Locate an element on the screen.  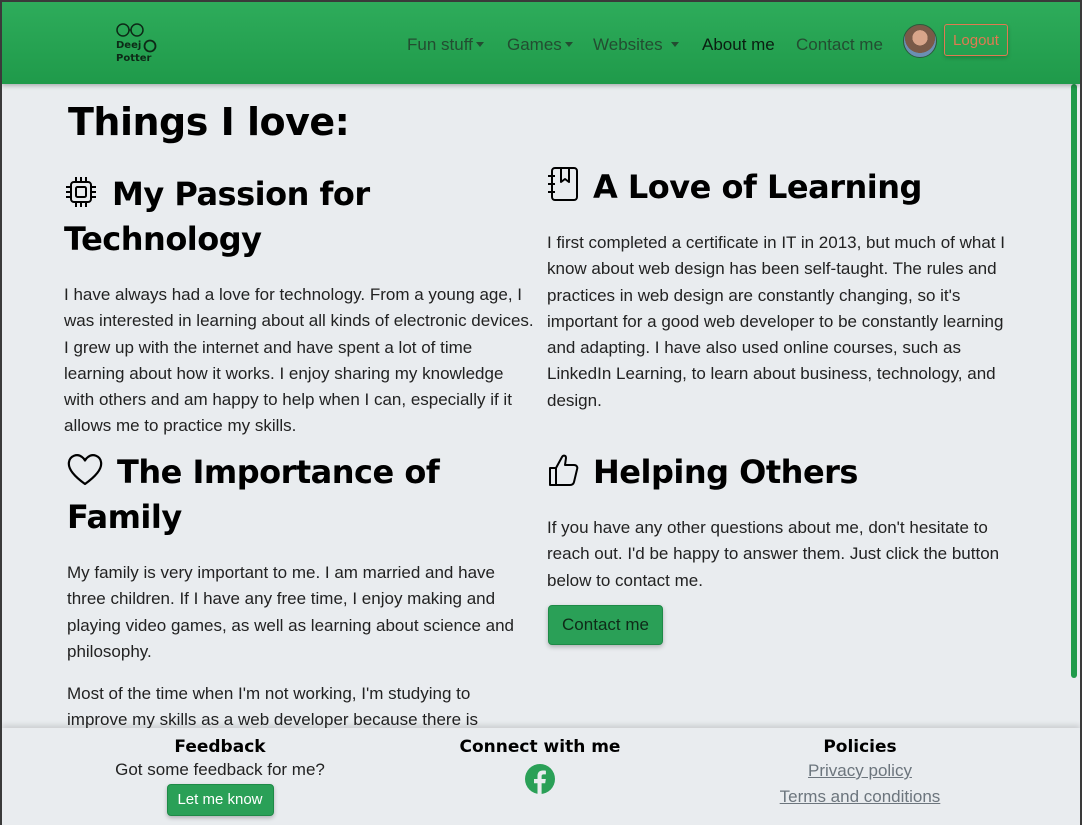
footer-policies-heading: Policies is located at coordinates (860, 747).